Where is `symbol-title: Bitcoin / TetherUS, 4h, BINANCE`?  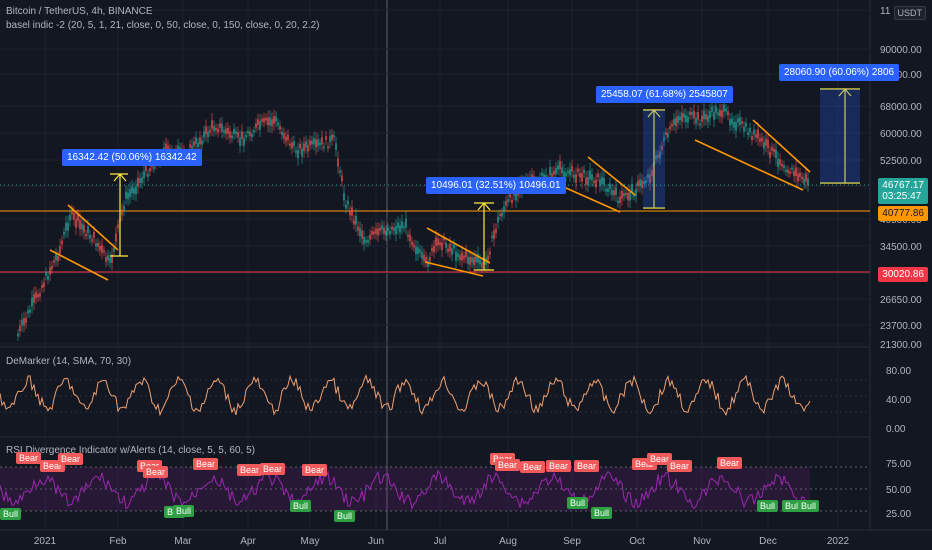
symbol-title: Bitcoin / TetherUS, 4h, BINANCE is located at coordinates (79, 11).